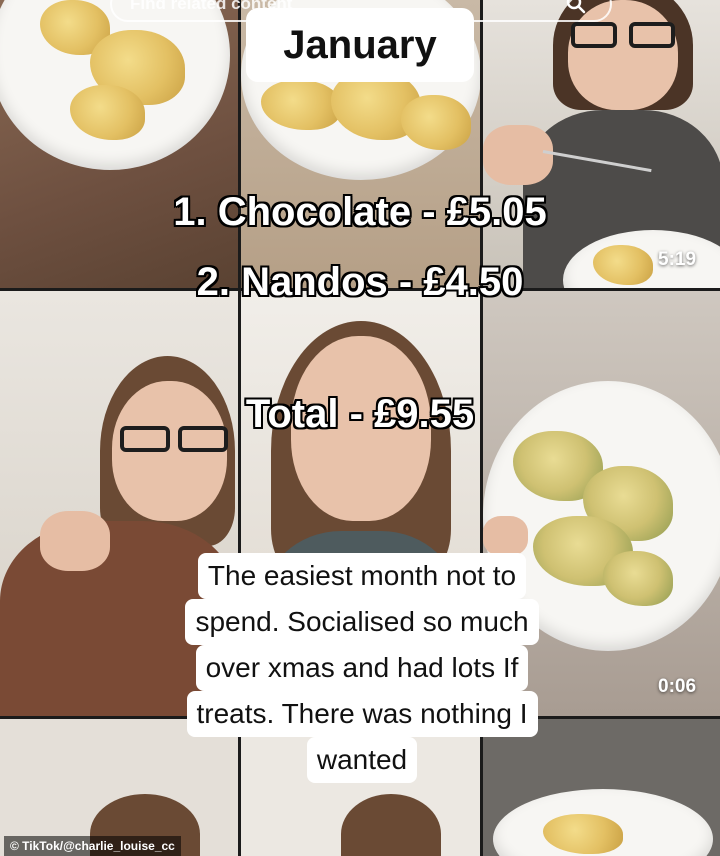 This screenshot has height=856, width=720. I want to click on video-thumbnail-eating, so click(601, 144).